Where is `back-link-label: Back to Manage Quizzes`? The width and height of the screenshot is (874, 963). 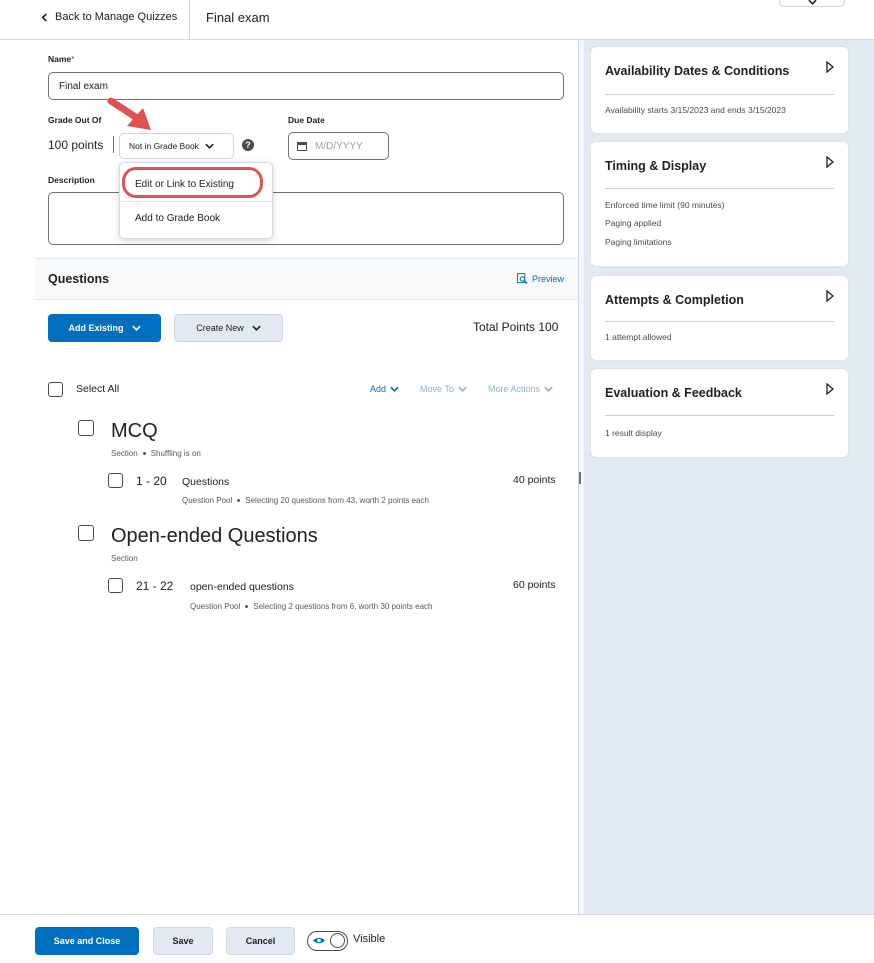 back-link-label: Back to Manage Quizzes is located at coordinates (116, 17).